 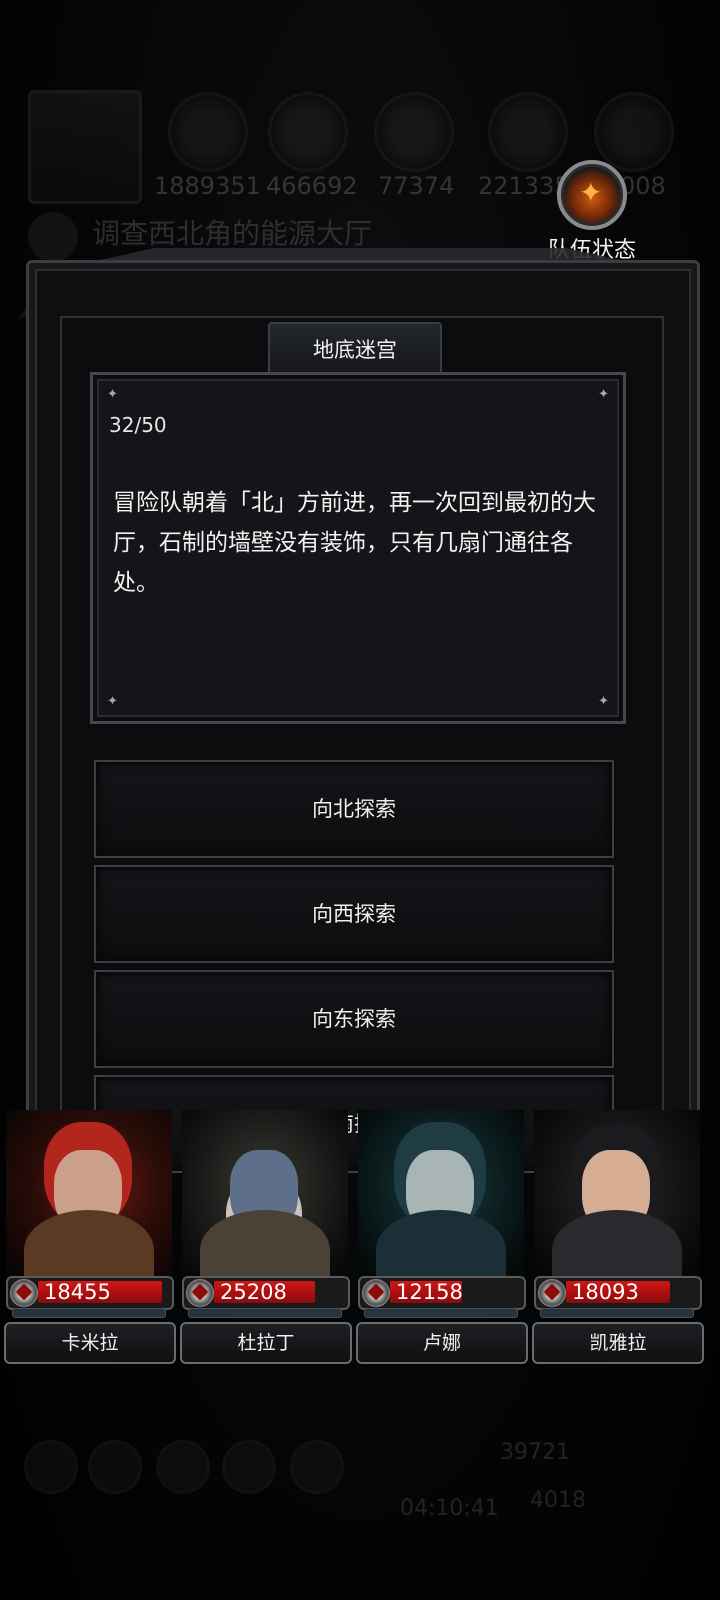 I want to click on hero-card: 18093 凯雅拉, so click(x=617, y=1238).